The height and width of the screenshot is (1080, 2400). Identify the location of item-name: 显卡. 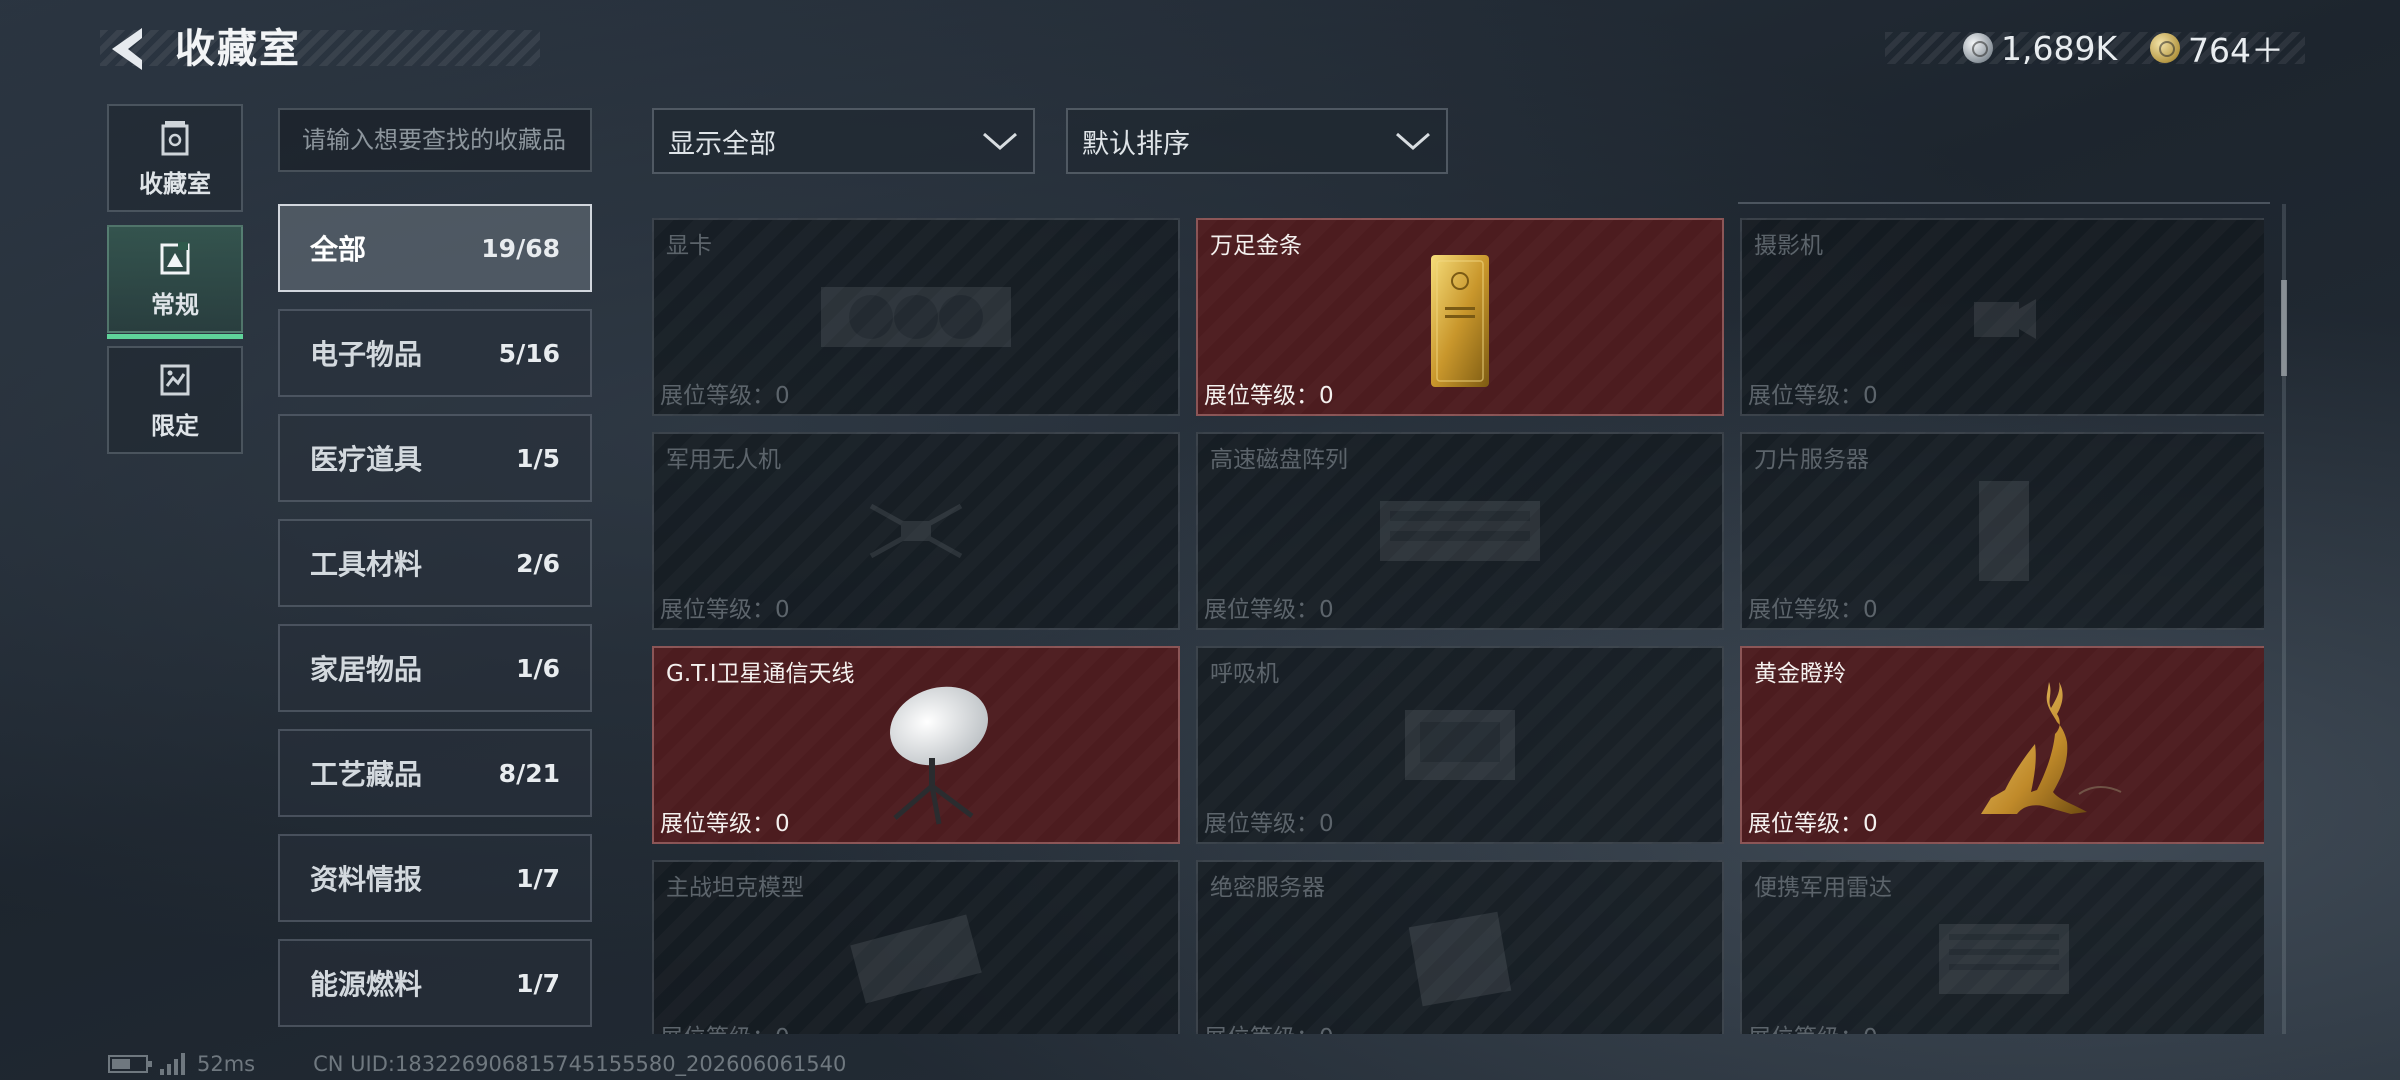
(689, 246).